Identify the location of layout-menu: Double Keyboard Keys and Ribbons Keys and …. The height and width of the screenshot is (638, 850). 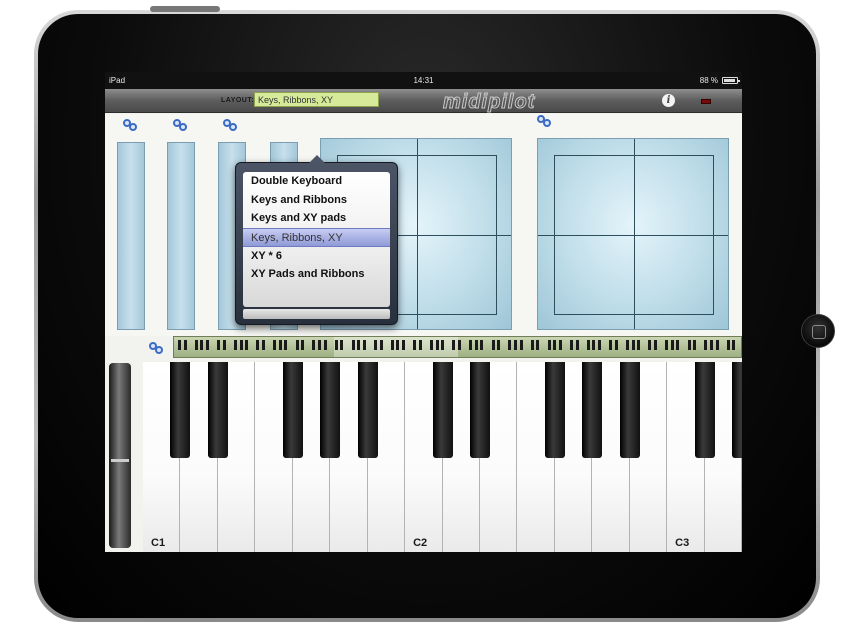
(316, 240).